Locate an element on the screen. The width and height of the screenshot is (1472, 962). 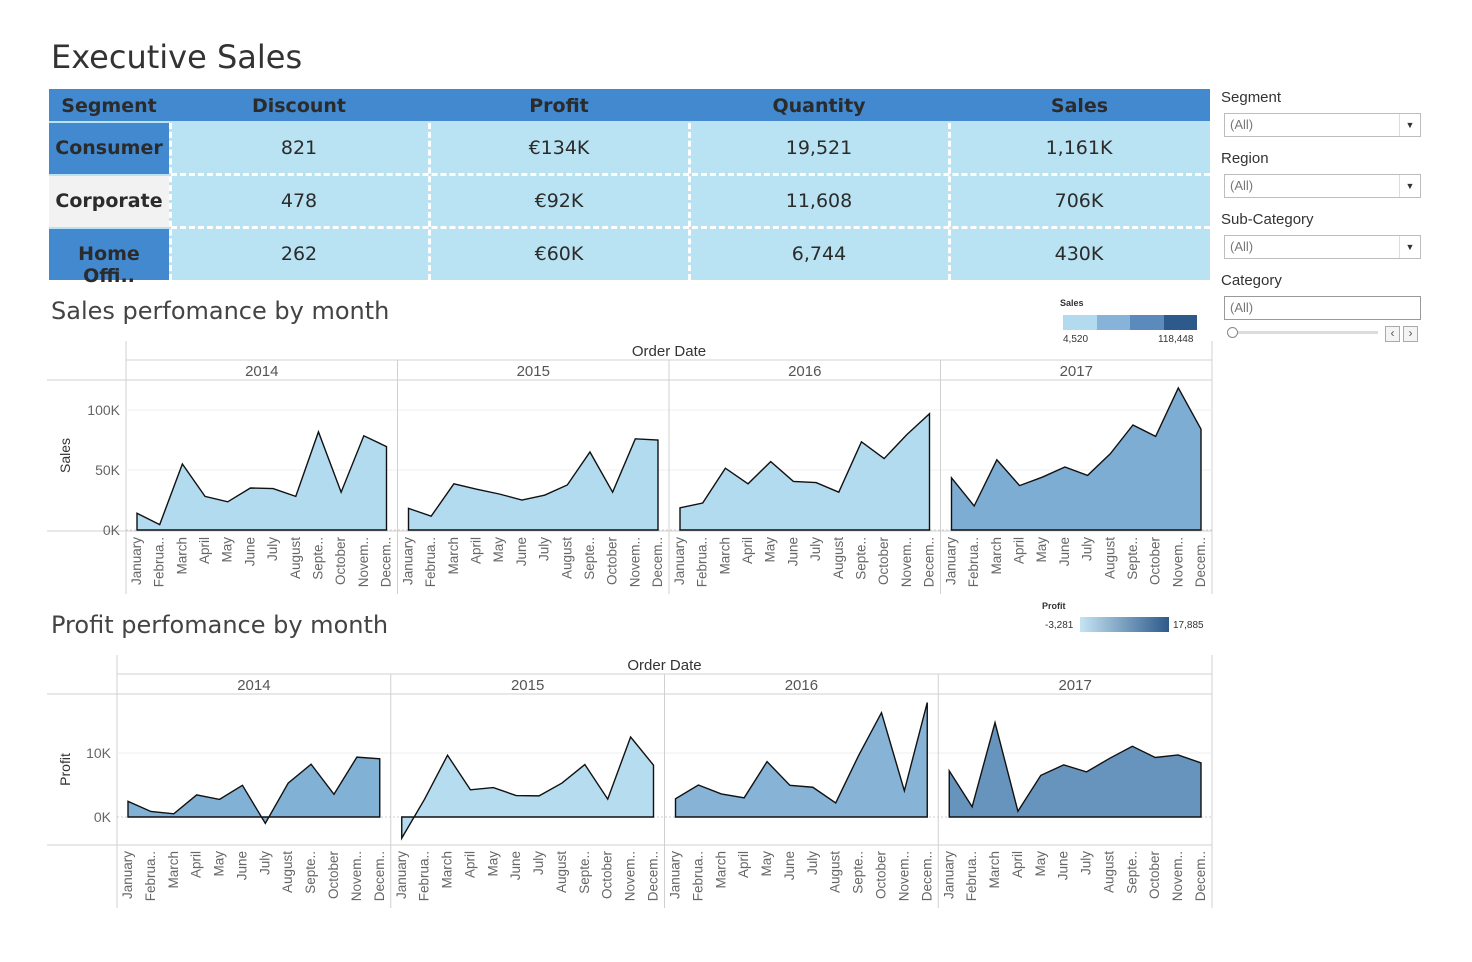
y-tick-label: 0K is located at coordinates (112, 530).